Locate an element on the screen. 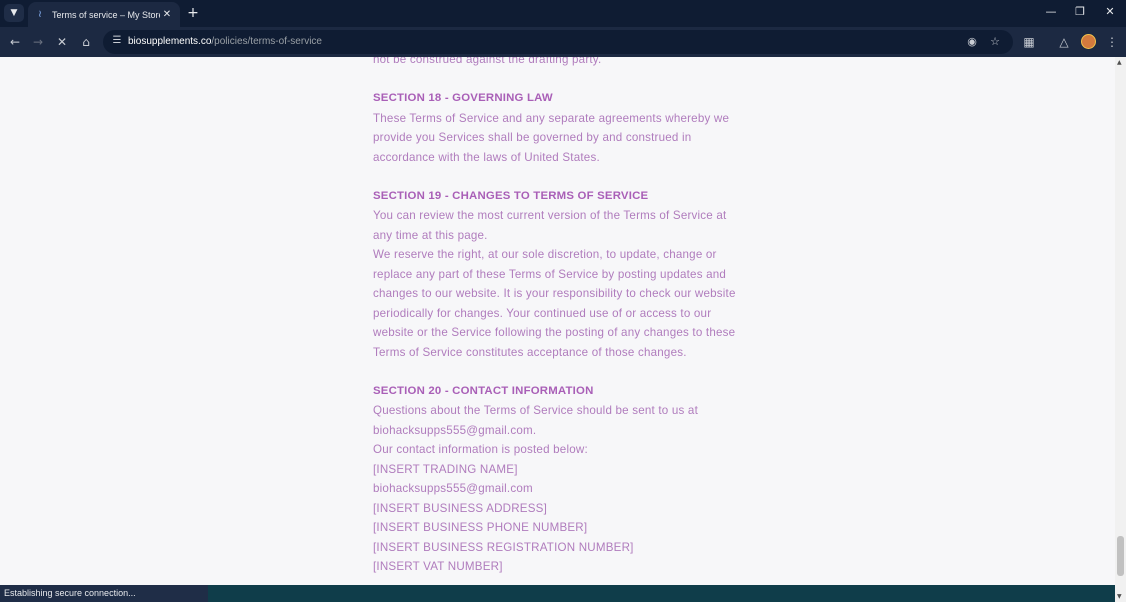  text-line: [INSERT BUSINESS ADDRESS] is located at coordinates (460, 508).